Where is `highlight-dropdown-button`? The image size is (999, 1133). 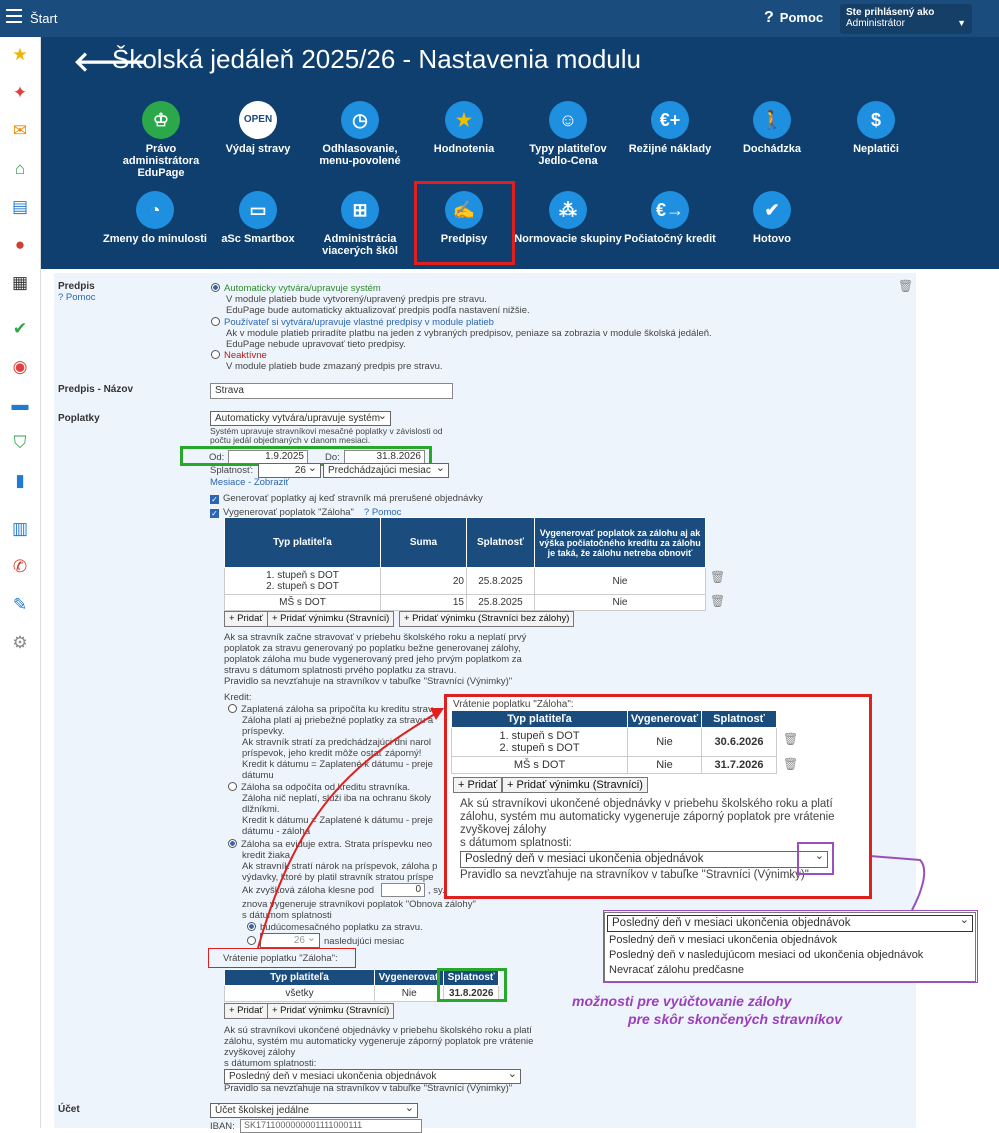
highlight-dropdown-button is located at coordinates (815, 858).